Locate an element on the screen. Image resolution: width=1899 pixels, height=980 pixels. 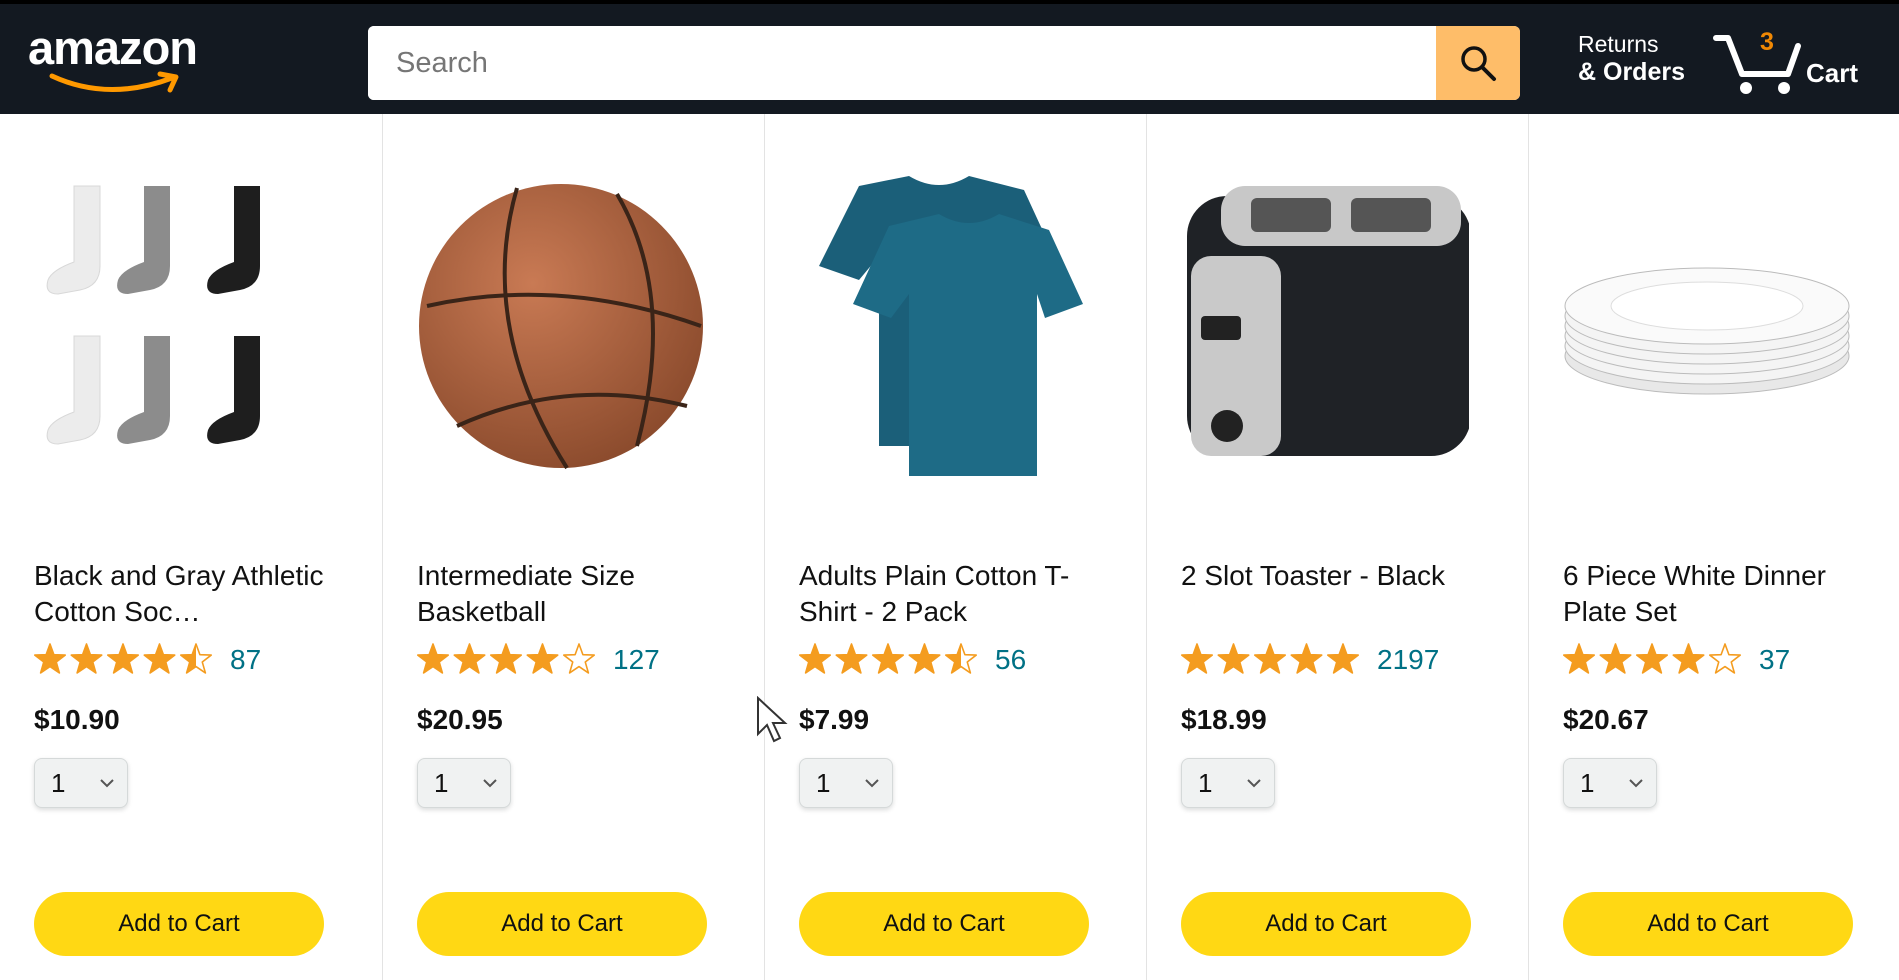
top-nav-bar: amazon Returns & Orders 3 Cart is located at coordinates (949, 57).